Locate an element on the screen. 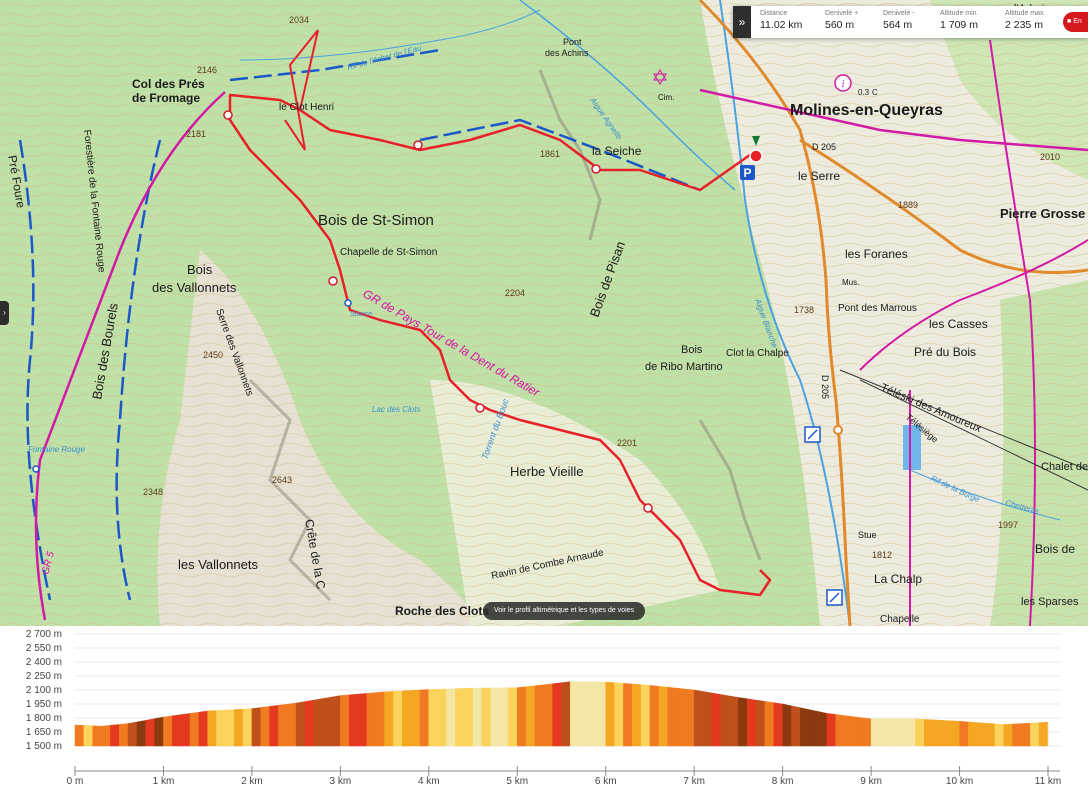  export-label: En is located at coordinates (1077, 21).